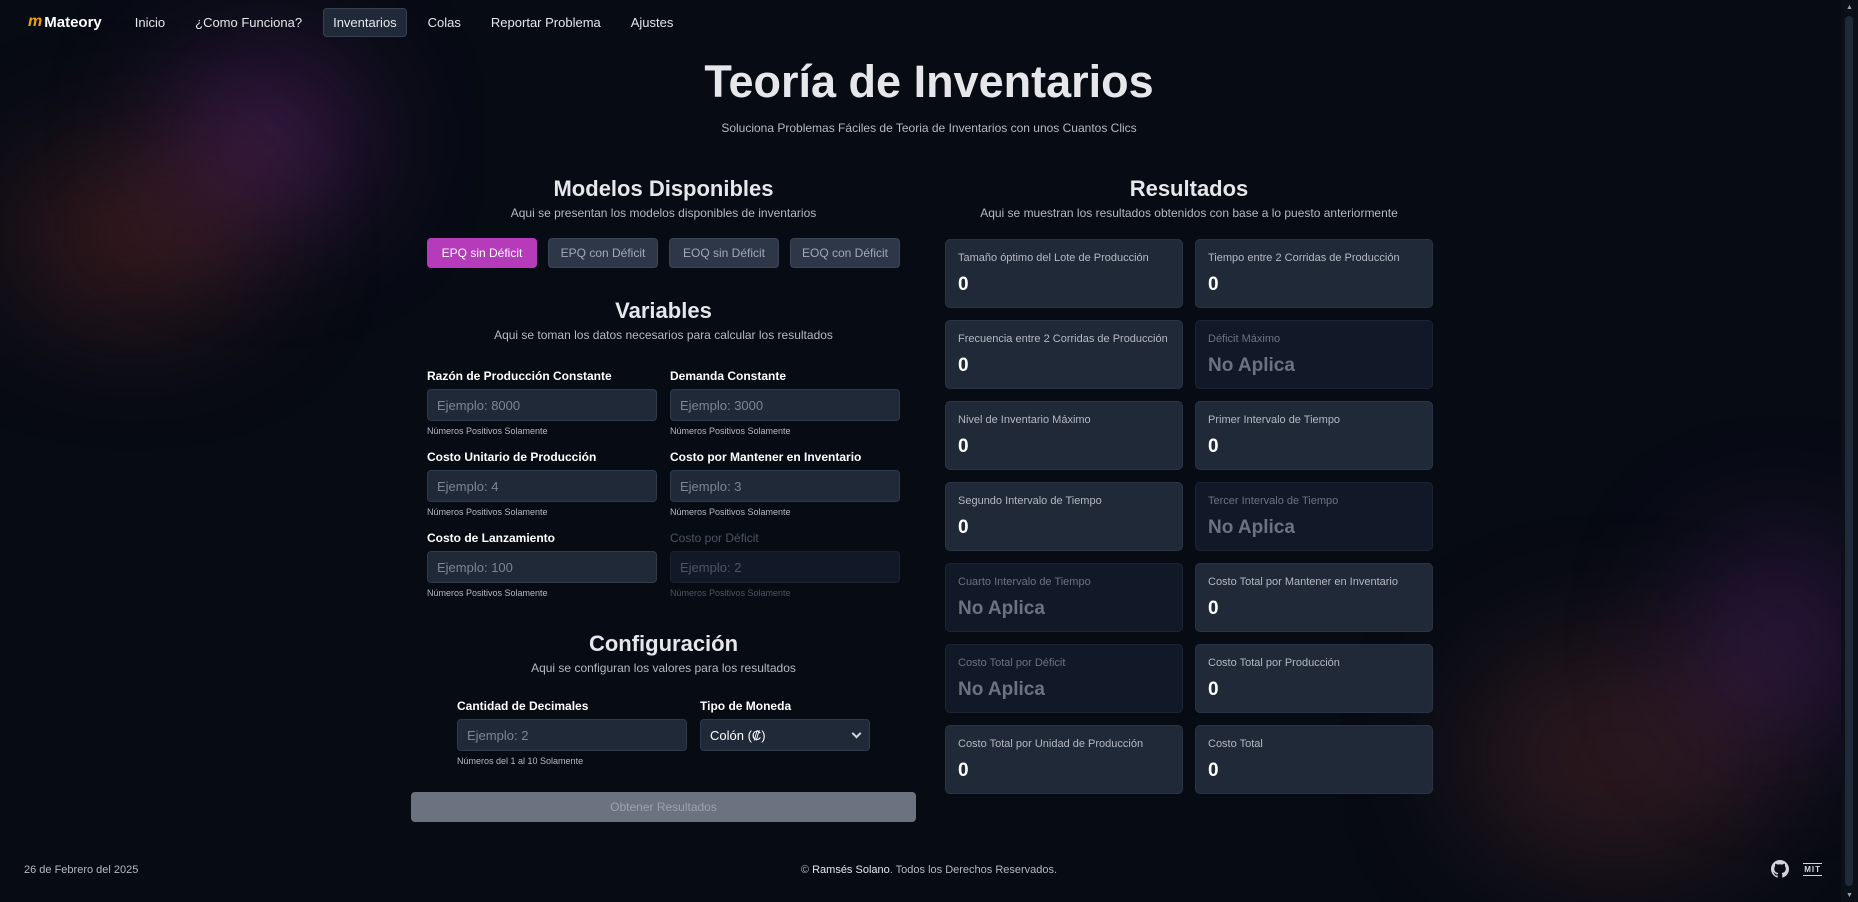 This screenshot has height=902, width=1858. What do you see at coordinates (1030, 501) in the screenshot?
I see `result-label: Segundo Intervalo de Tiempo` at bounding box center [1030, 501].